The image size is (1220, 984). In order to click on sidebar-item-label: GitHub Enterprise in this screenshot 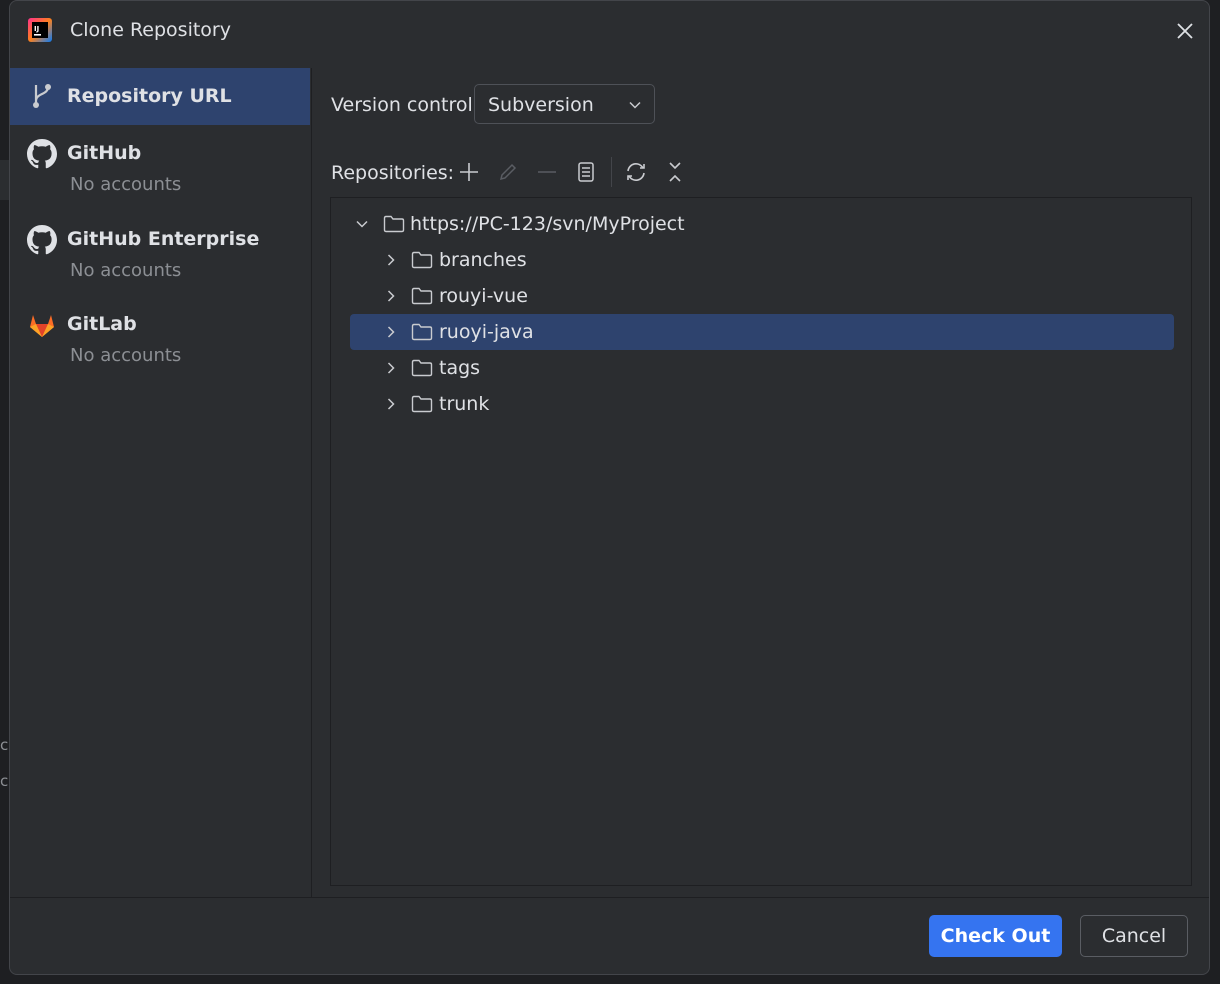, I will do `click(163, 239)`.